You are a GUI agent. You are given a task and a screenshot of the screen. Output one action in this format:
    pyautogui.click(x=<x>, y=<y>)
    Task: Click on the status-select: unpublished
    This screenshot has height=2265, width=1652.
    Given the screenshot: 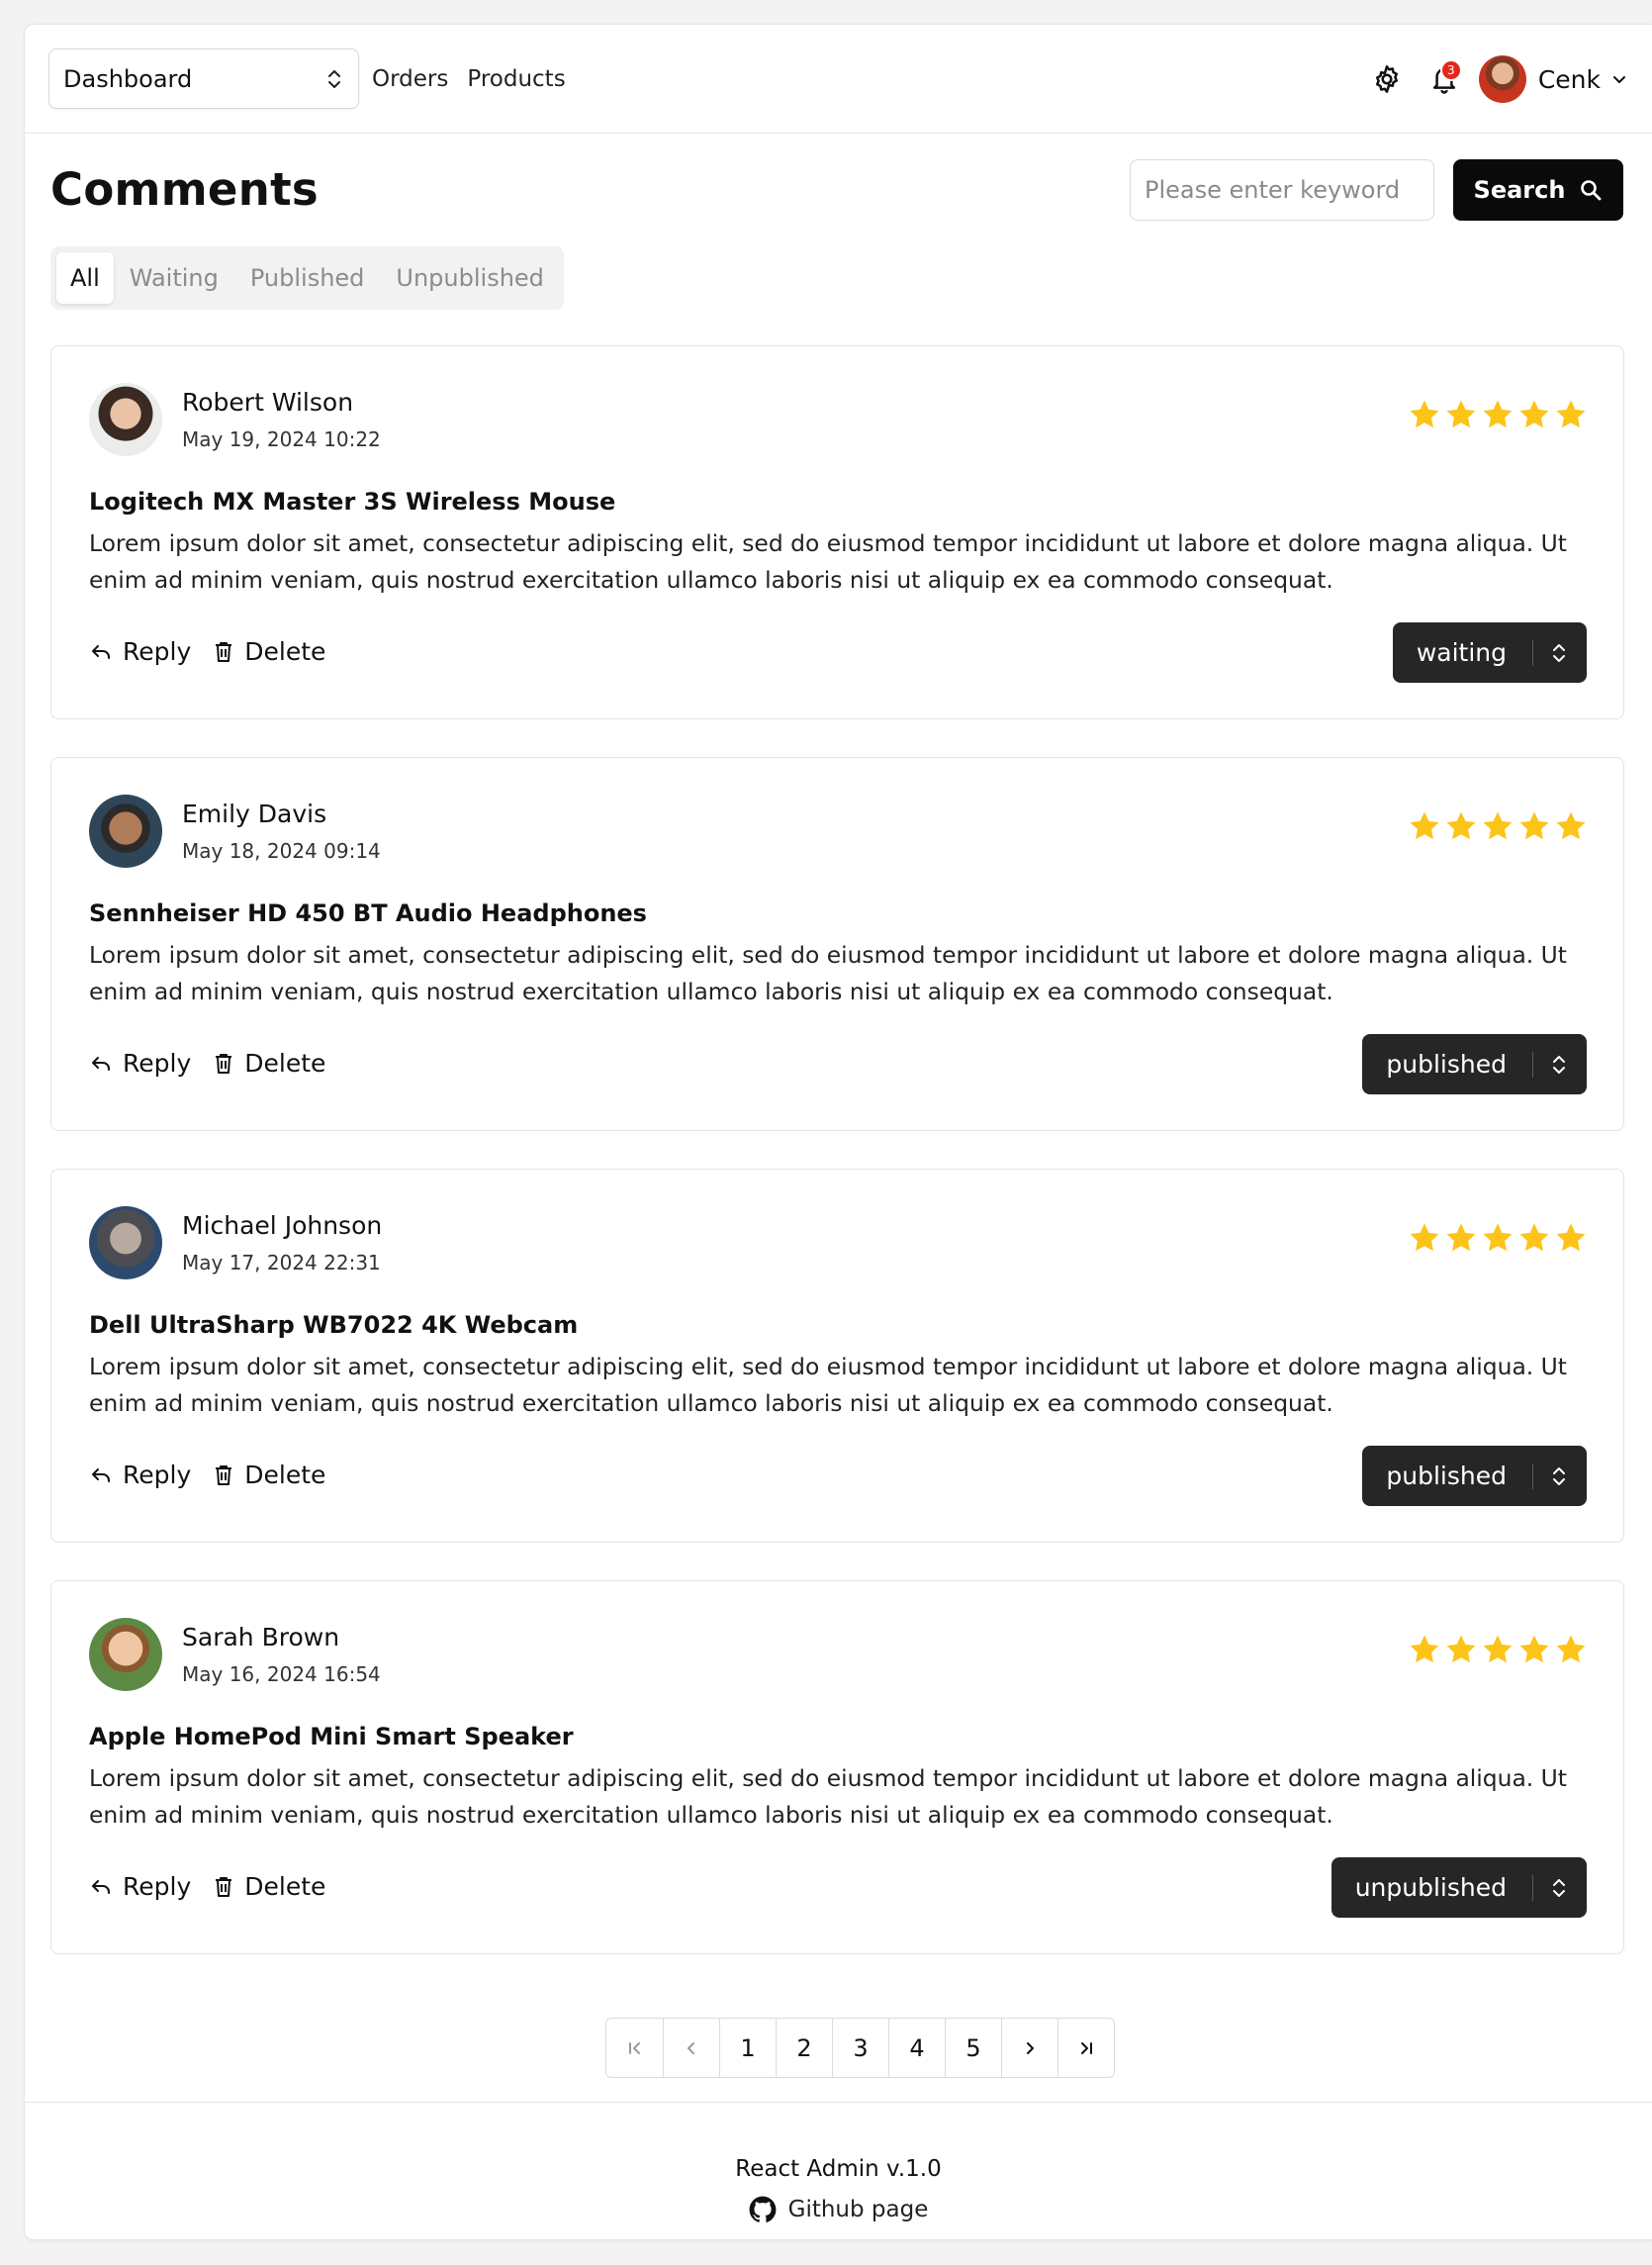 What is the action you would take?
    pyautogui.click(x=1459, y=1887)
    